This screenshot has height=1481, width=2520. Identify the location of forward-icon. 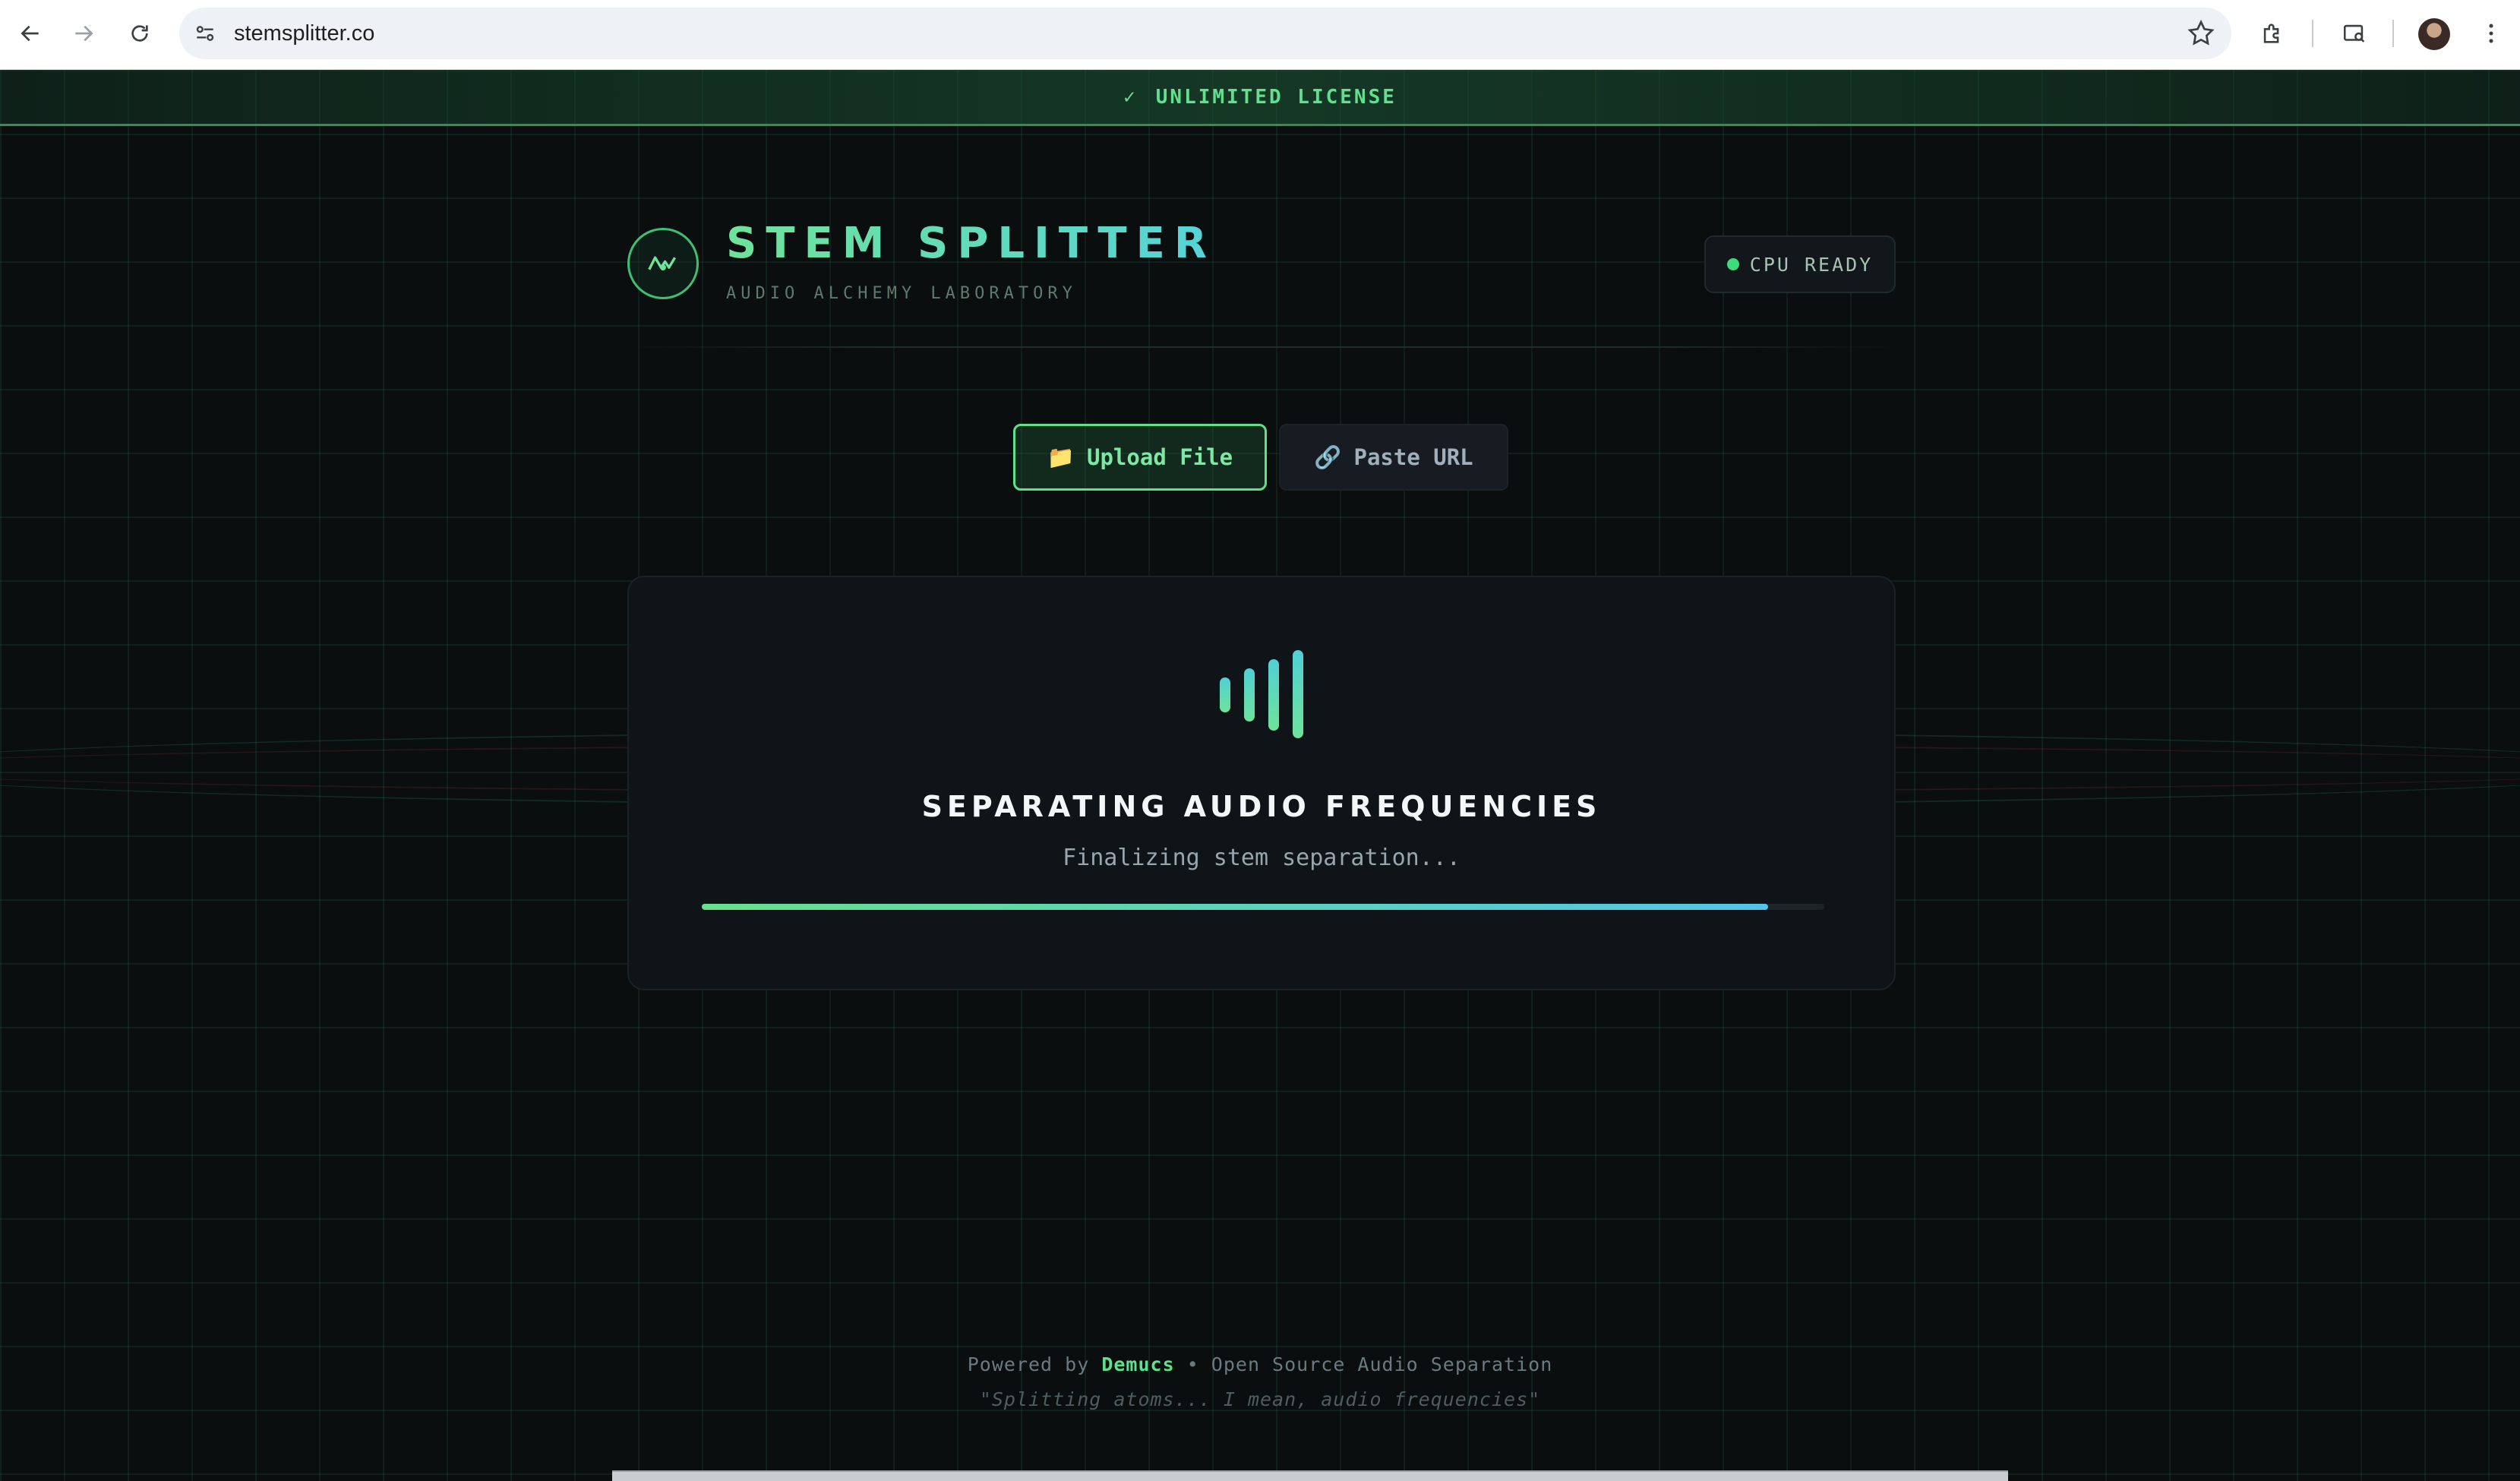
(83, 33).